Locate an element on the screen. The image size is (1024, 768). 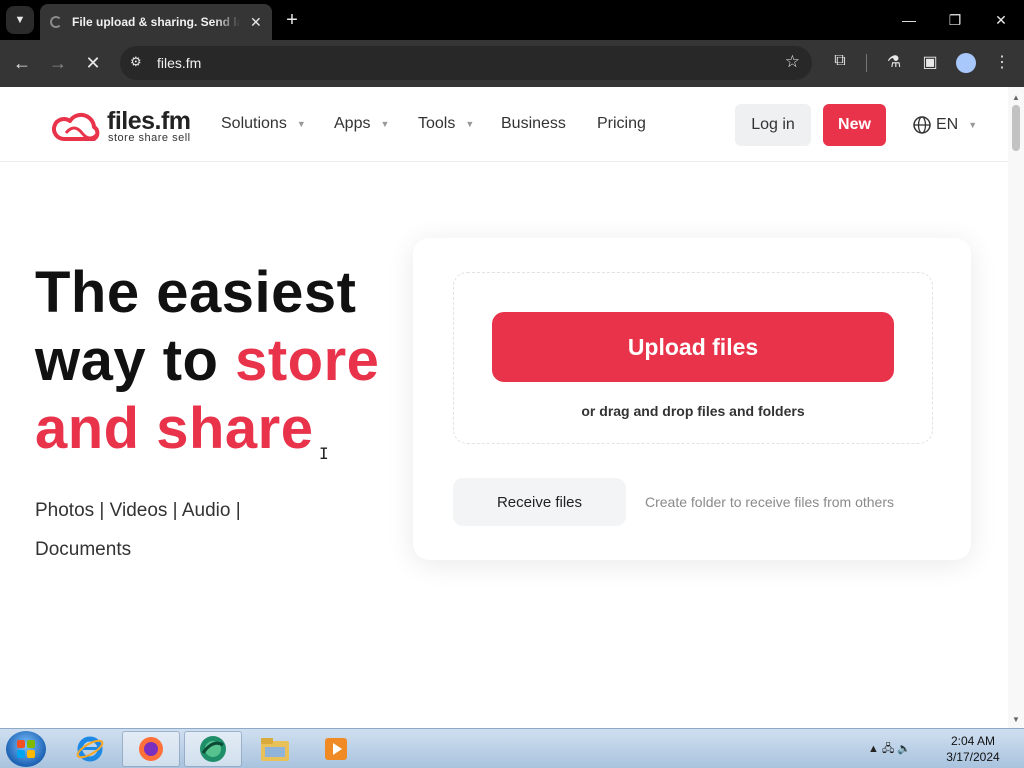
windows-taskbar: ▲ 🖧 🔈 2:04 AM 3/17/2024 is located at coordinates (512, 748).